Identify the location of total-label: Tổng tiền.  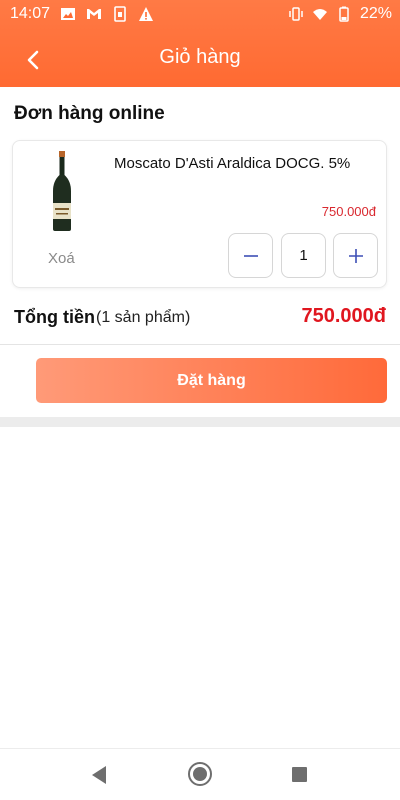
(54, 317).